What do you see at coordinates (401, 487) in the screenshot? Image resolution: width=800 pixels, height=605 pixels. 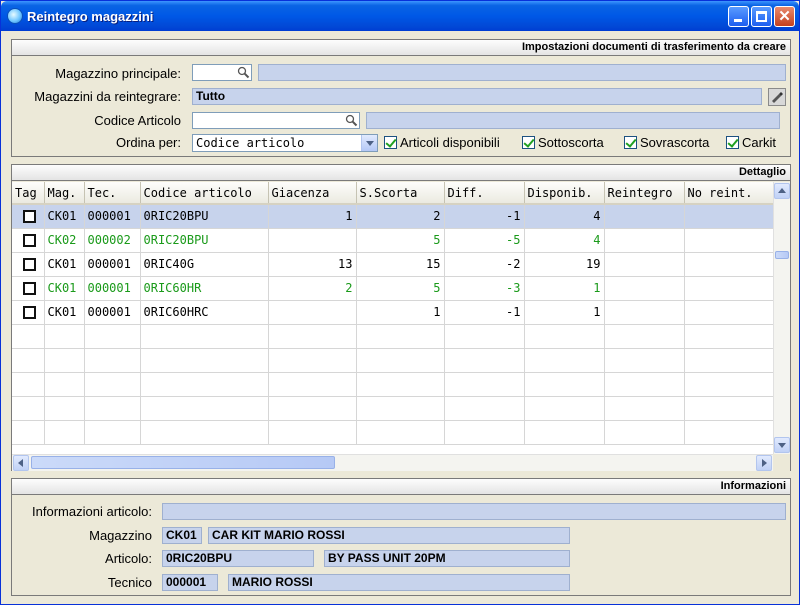 I see `info-header: Informazioni` at bounding box center [401, 487].